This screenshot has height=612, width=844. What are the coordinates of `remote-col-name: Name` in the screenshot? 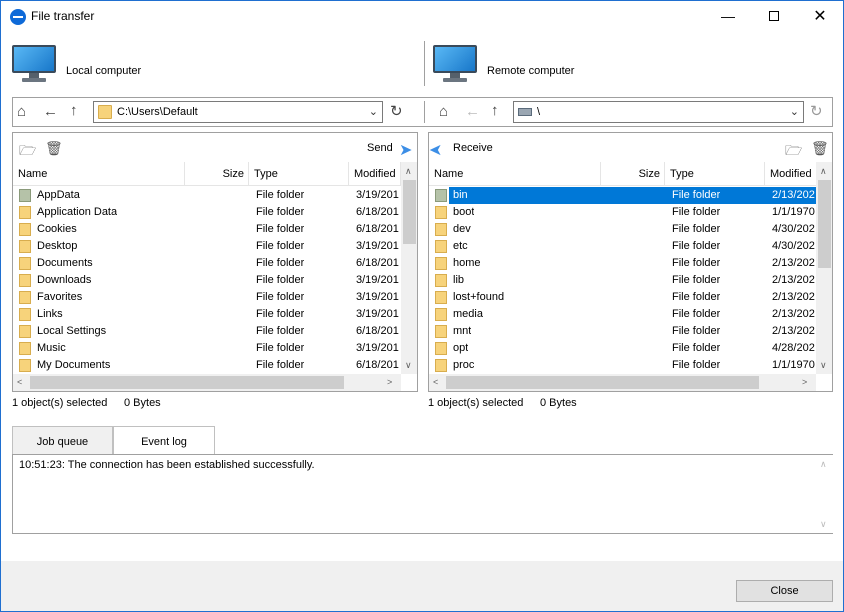 It's located at (515, 174).